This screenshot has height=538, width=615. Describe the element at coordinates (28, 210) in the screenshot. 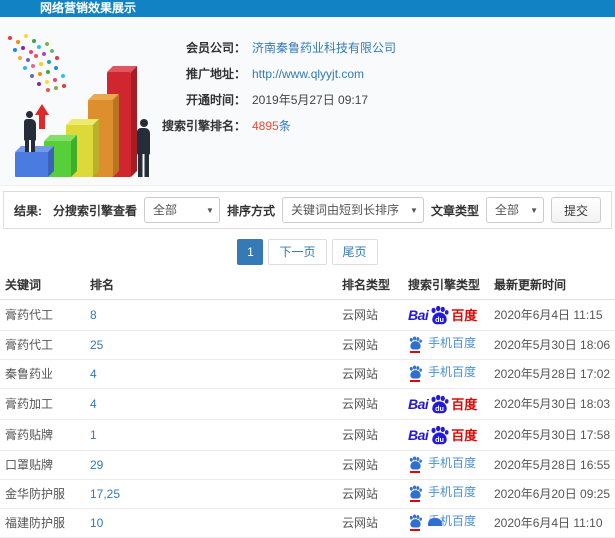

I see `result-label: 结果:` at that location.